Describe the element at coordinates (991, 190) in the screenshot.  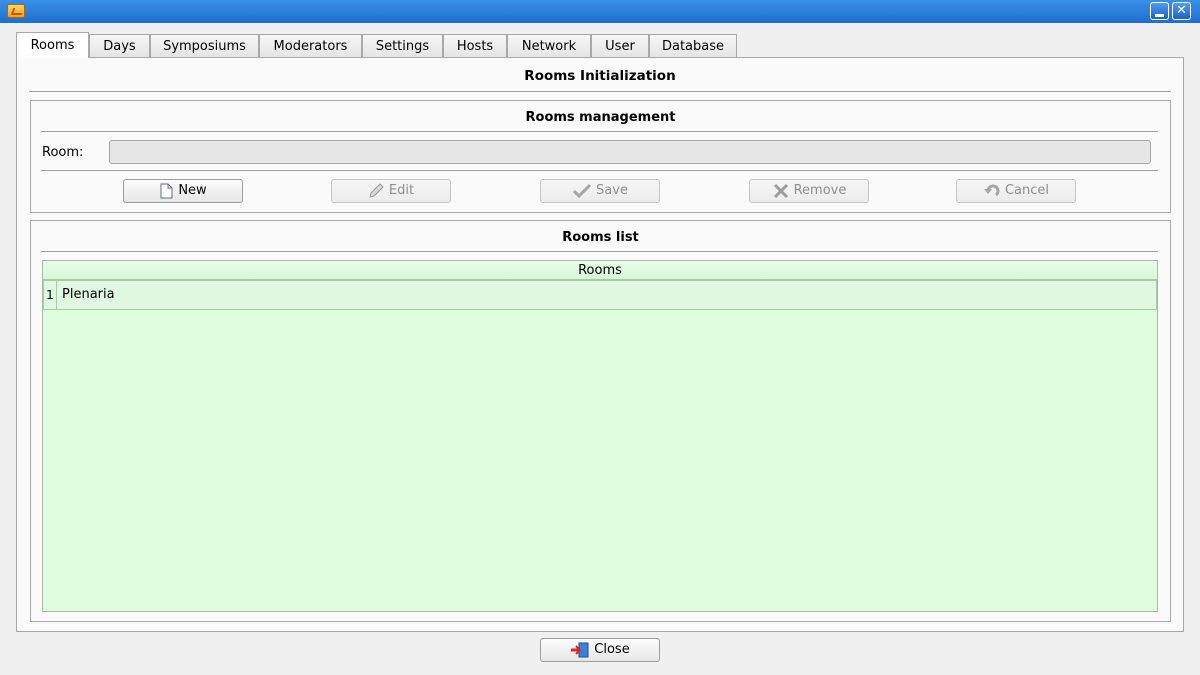
I see `undo-icon` at that location.